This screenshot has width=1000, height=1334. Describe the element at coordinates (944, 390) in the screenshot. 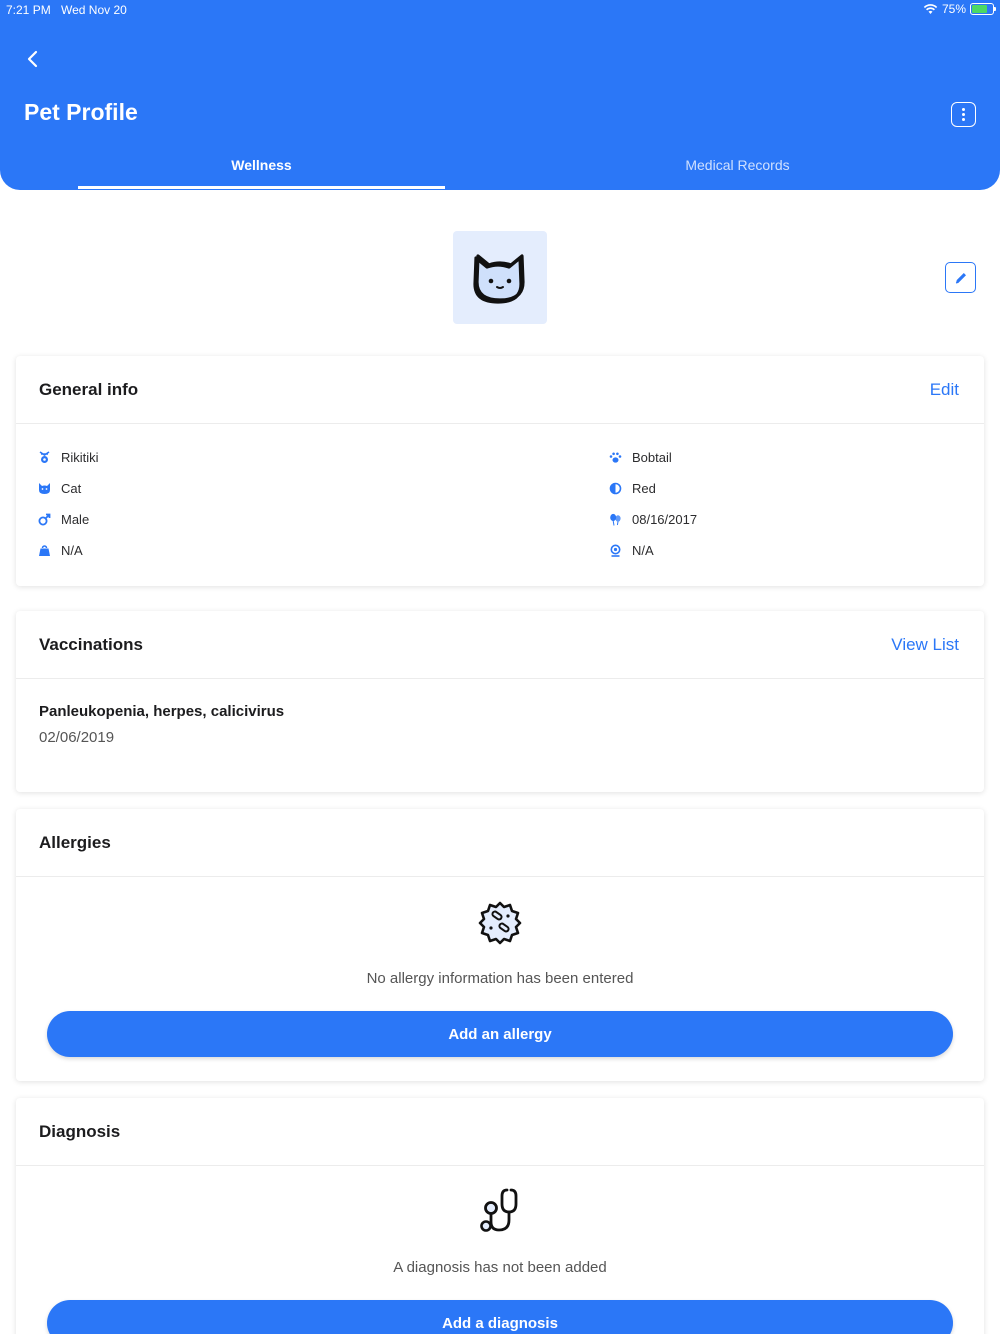

I see `edit-general-info-link: Edit` at that location.